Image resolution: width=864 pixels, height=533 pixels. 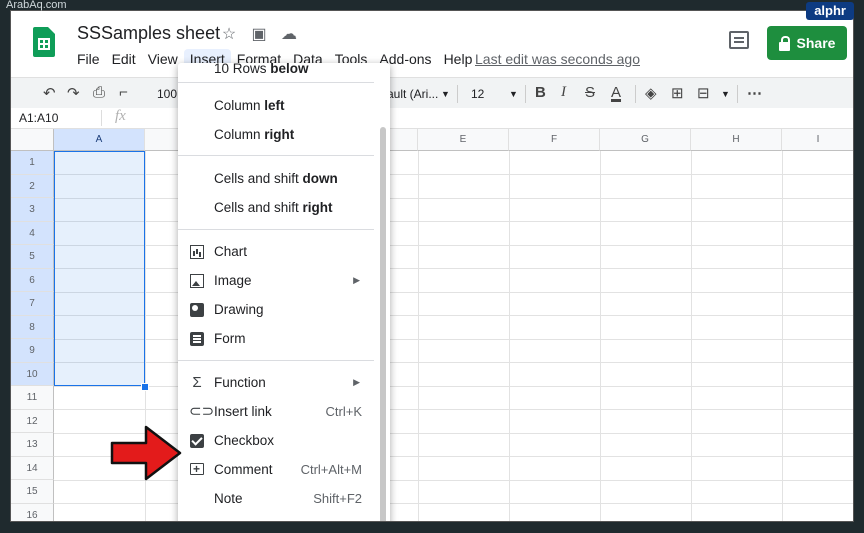 What do you see at coordinates (32, 421) in the screenshot?
I see `row-header-12: 12` at bounding box center [32, 421].